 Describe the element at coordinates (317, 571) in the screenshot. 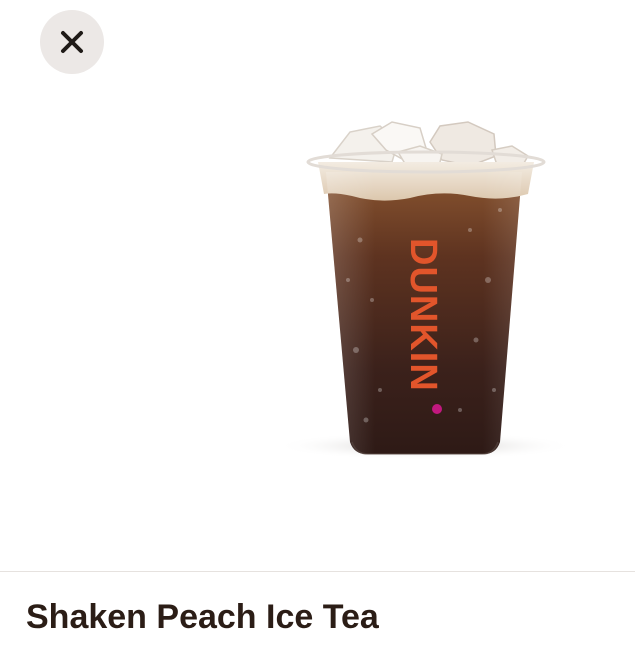

I see `divider` at that location.